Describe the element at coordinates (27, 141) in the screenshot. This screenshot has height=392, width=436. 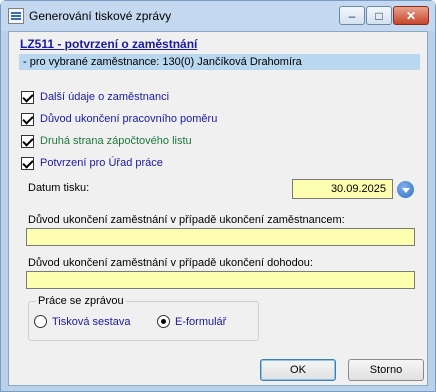
I see `checkbox-credit-sheet-back` at that location.